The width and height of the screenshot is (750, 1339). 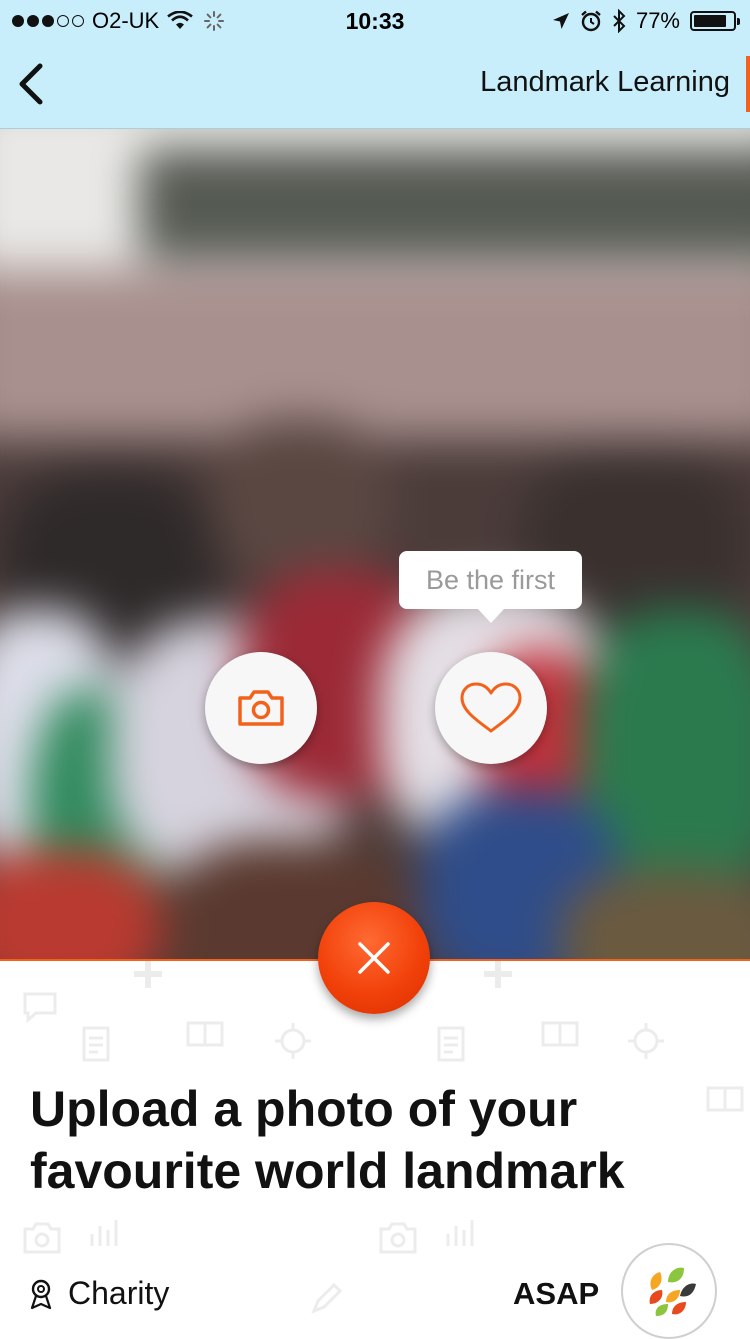 What do you see at coordinates (40, 1007) in the screenshot?
I see `pattern-chat-icon` at bounding box center [40, 1007].